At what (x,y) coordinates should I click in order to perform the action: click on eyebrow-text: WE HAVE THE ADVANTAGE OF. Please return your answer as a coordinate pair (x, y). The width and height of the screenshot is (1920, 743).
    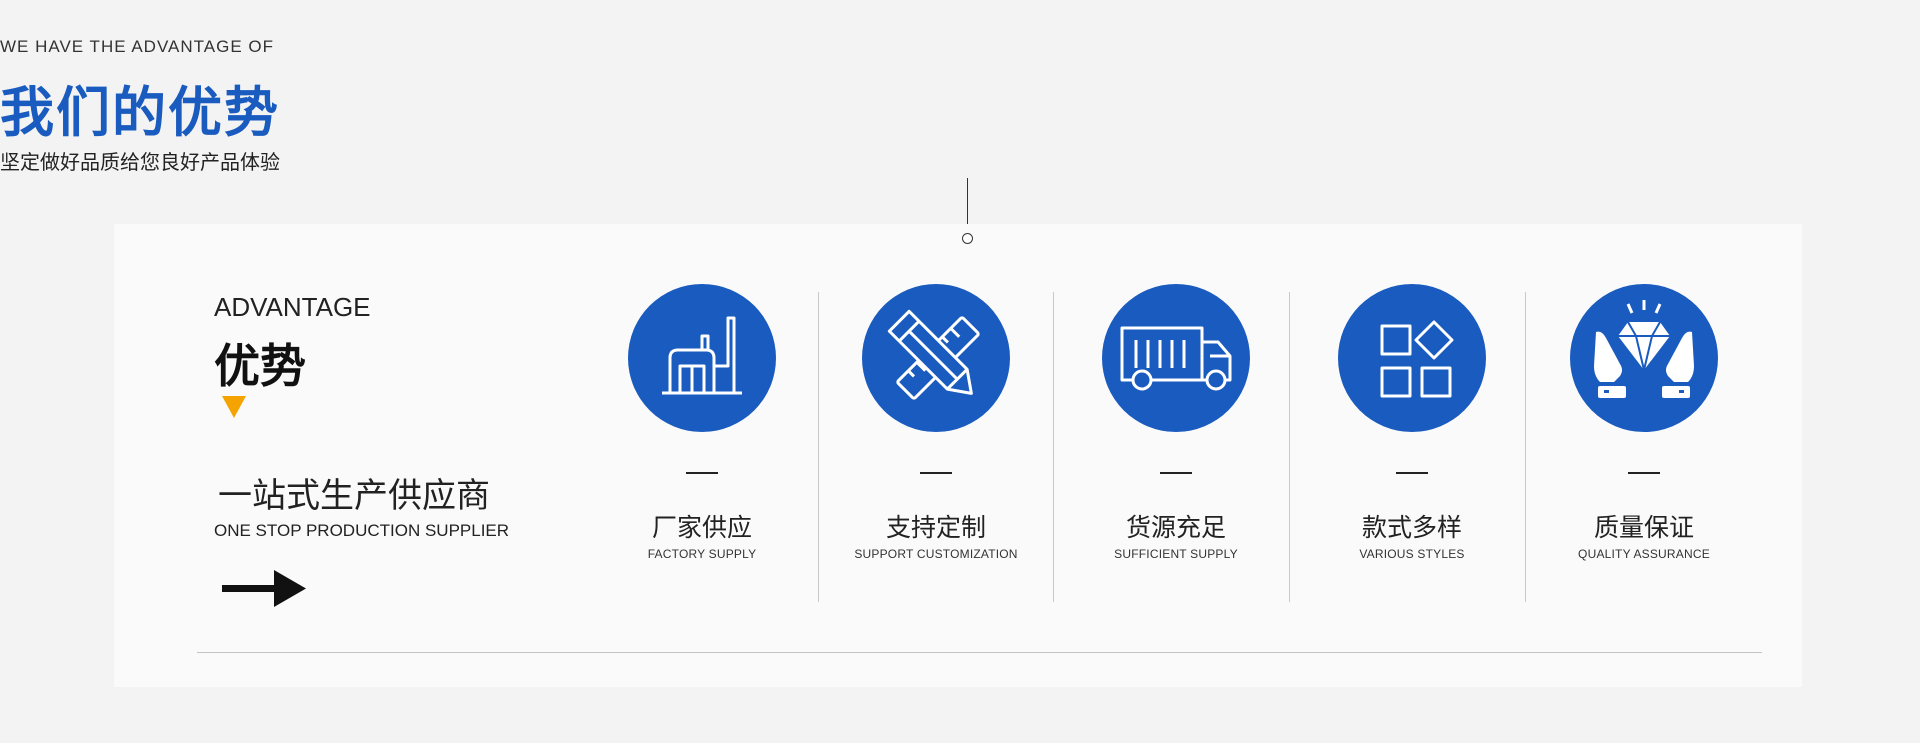
    Looking at the image, I should click on (137, 46).